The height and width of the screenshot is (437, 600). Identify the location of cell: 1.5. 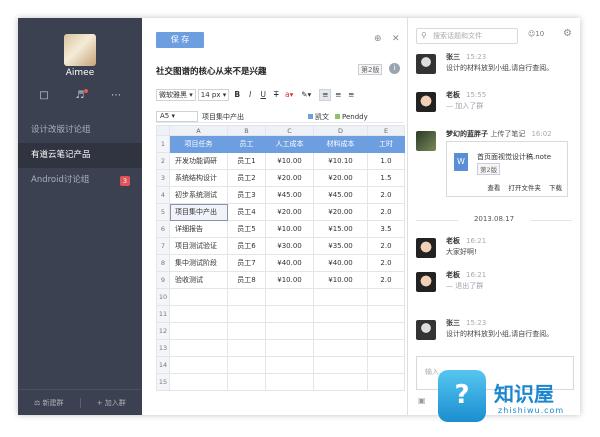
(386, 178).